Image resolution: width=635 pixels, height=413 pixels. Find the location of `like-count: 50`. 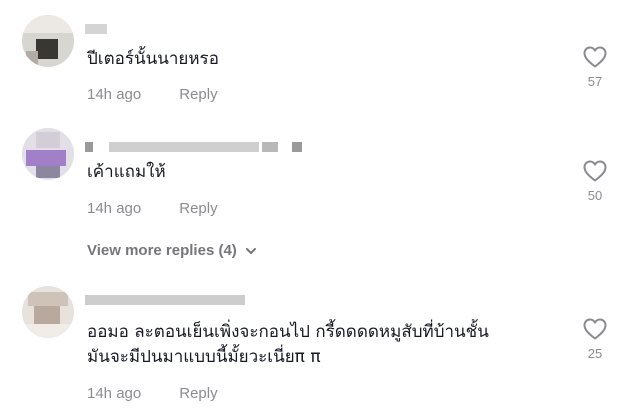

like-count: 50 is located at coordinates (595, 195).